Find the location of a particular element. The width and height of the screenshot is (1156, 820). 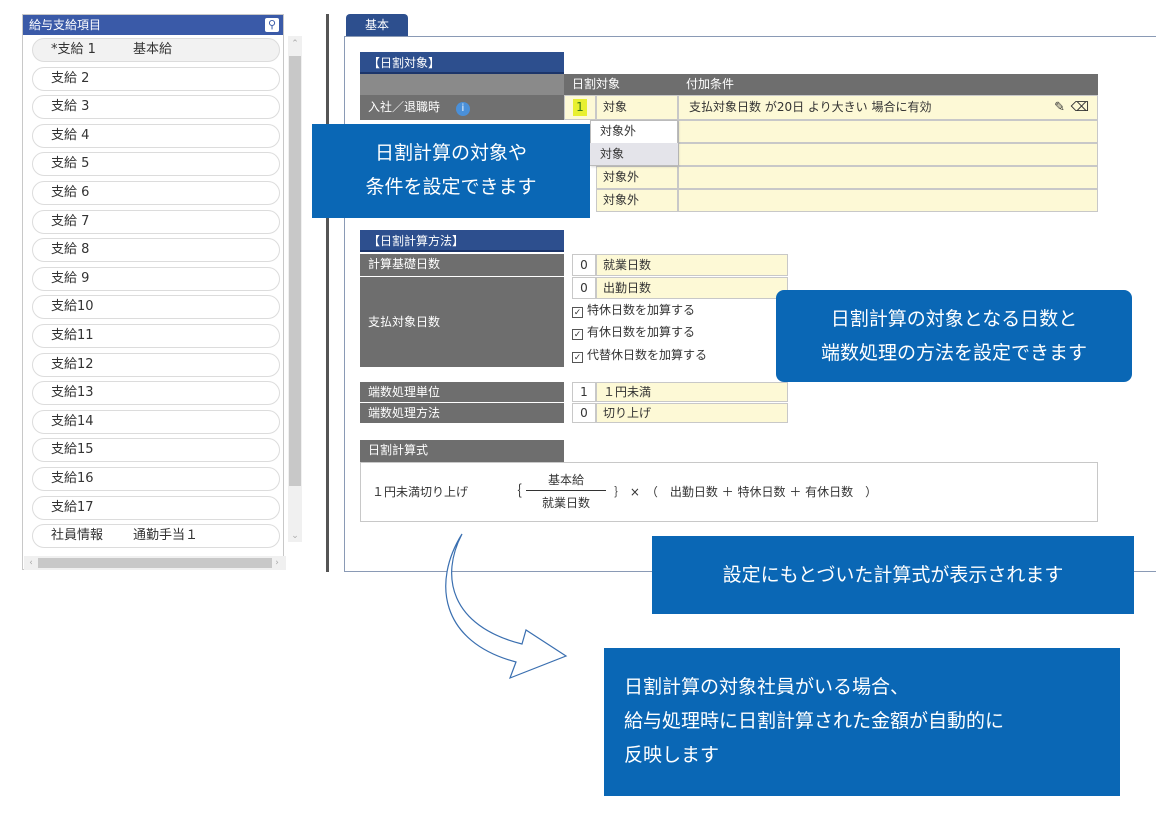

add-special-leave-label: 特休日数を加算する is located at coordinates (641, 310).